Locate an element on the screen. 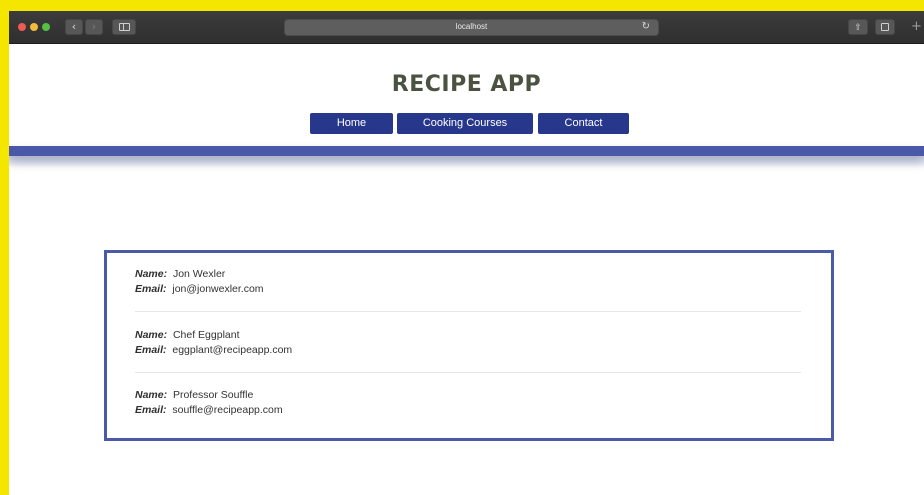 This screenshot has width=924, height=495. chevron-right-icon: › is located at coordinates (94, 26).